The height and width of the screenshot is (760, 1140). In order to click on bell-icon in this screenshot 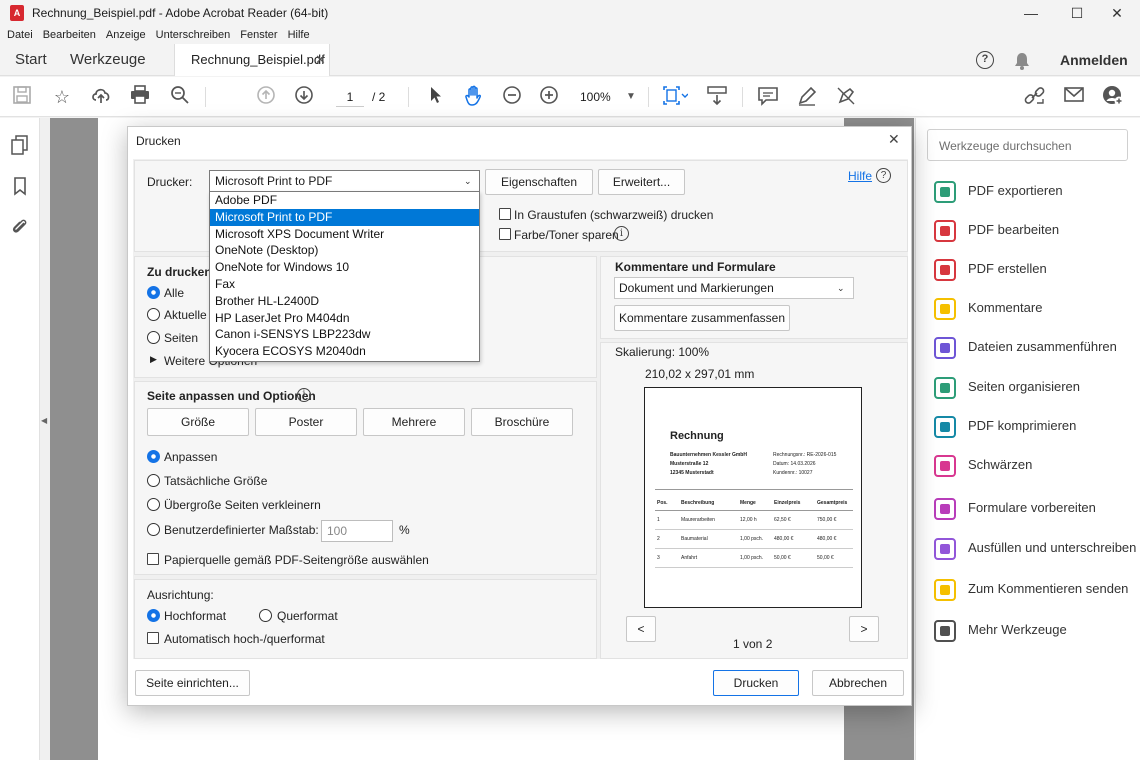, I will do `click(1022, 63)`.